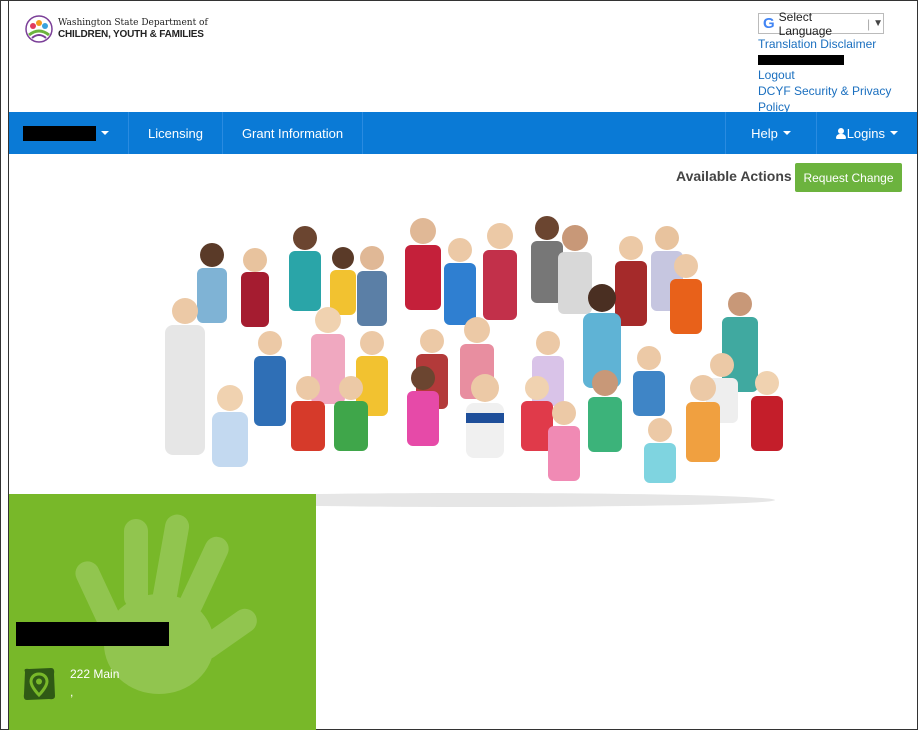 This screenshot has height=730, width=918. Describe the element at coordinates (848, 177) in the screenshot. I see `request-change-button: Request Change` at that location.